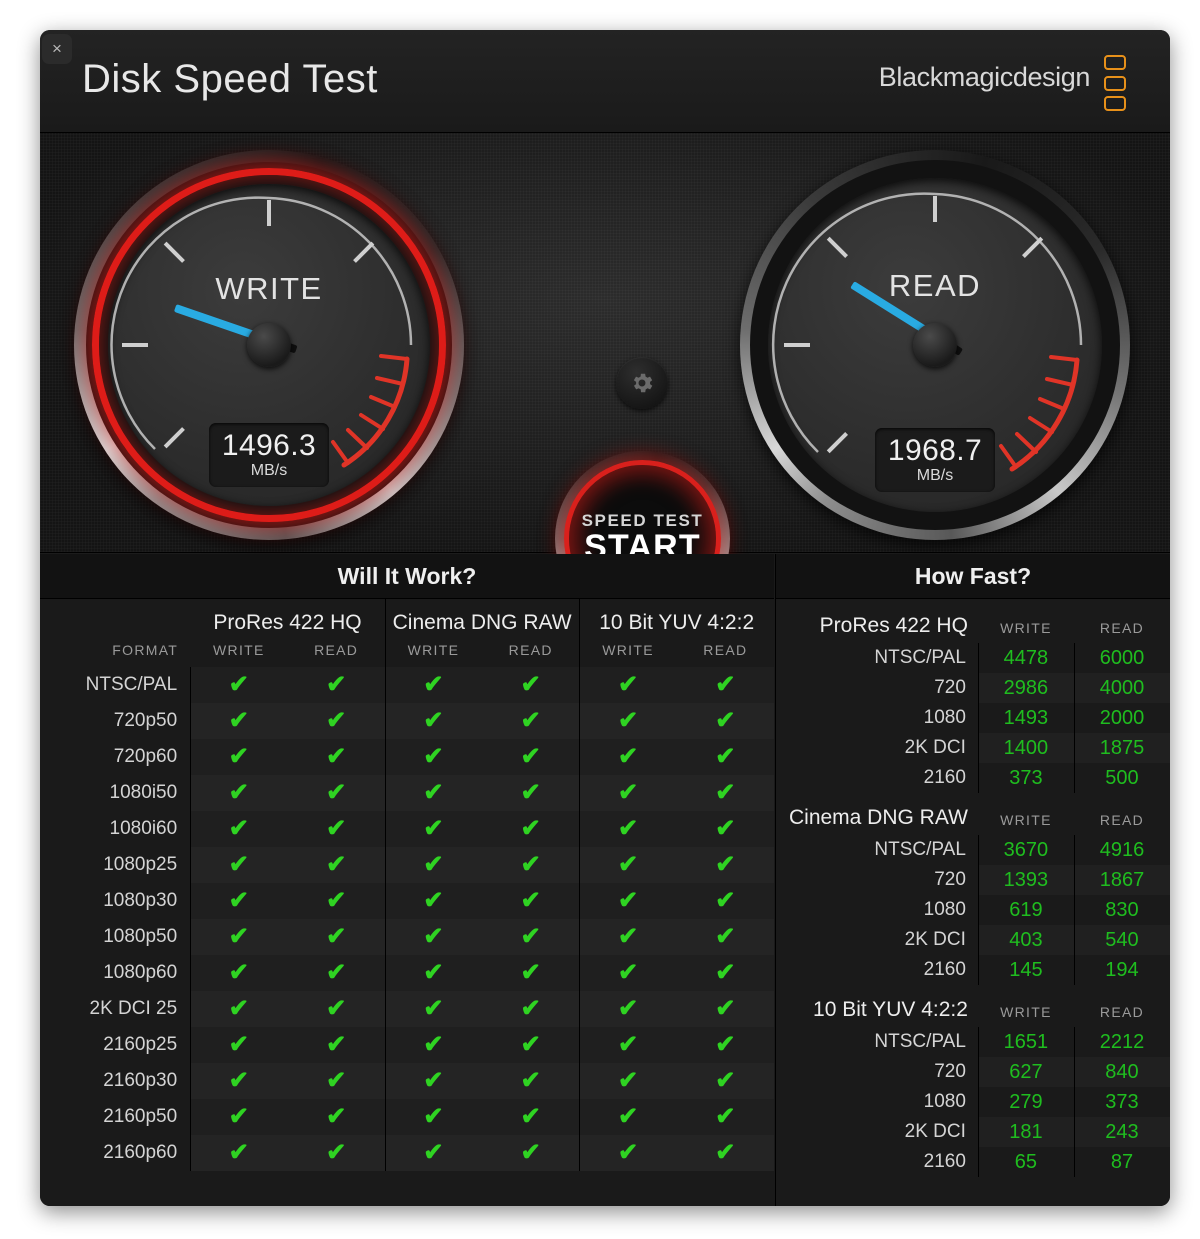 The width and height of the screenshot is (1200, 1239). Describe the element at coordinates (143, 792) in the screenshot. I see `format-label: 1080i50` at that location.